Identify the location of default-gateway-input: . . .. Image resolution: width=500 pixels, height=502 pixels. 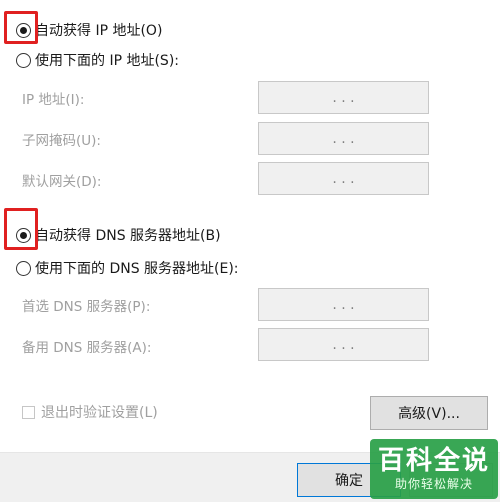
(343, 178).